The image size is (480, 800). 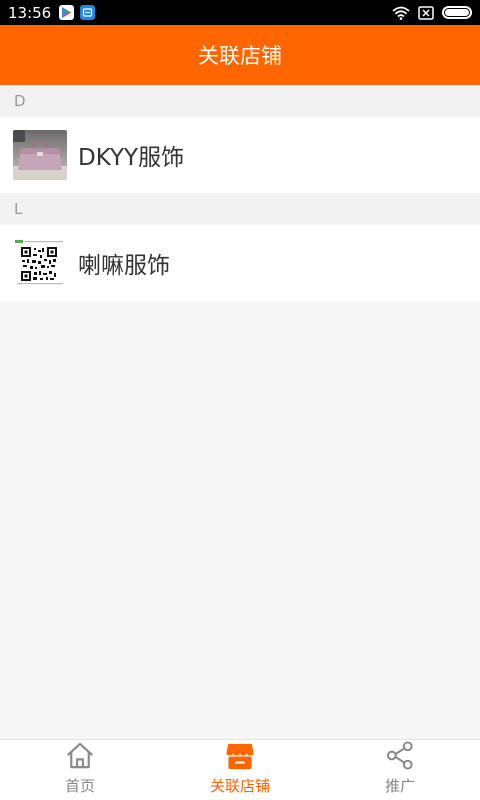 What do you see at coordinates (399, 786) in the screenshot?
I see `nav-label-promote: 推广` at bounding box center [399, 786].